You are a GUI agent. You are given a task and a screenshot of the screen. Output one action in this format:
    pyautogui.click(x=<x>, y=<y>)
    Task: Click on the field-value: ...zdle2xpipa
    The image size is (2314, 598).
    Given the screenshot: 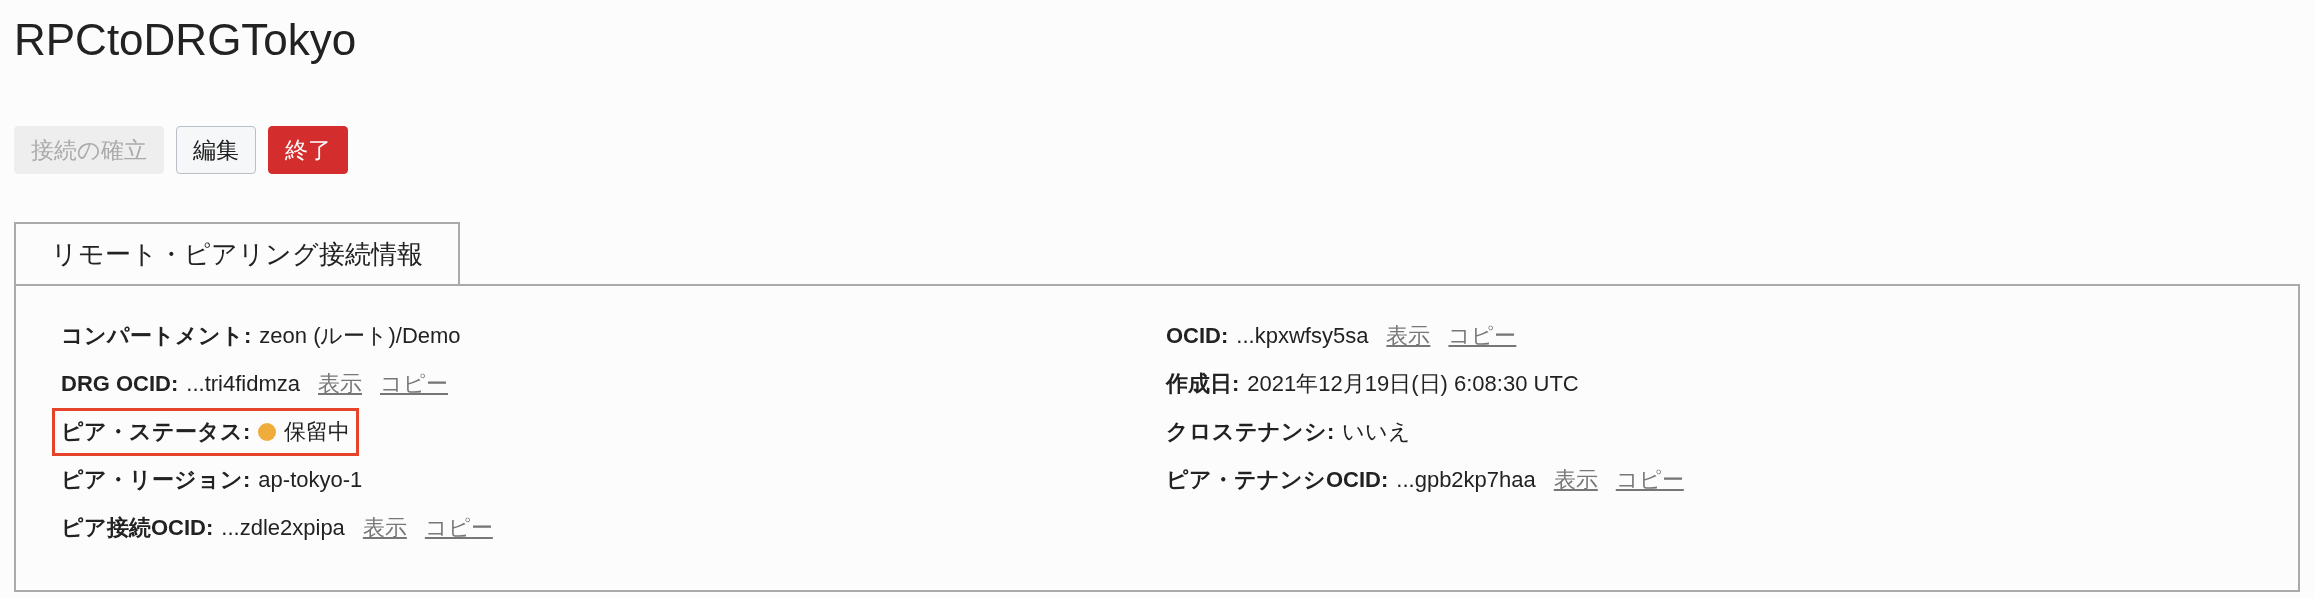 What is the action you would take?
    pyautogui.click(x=283, y=528)
    